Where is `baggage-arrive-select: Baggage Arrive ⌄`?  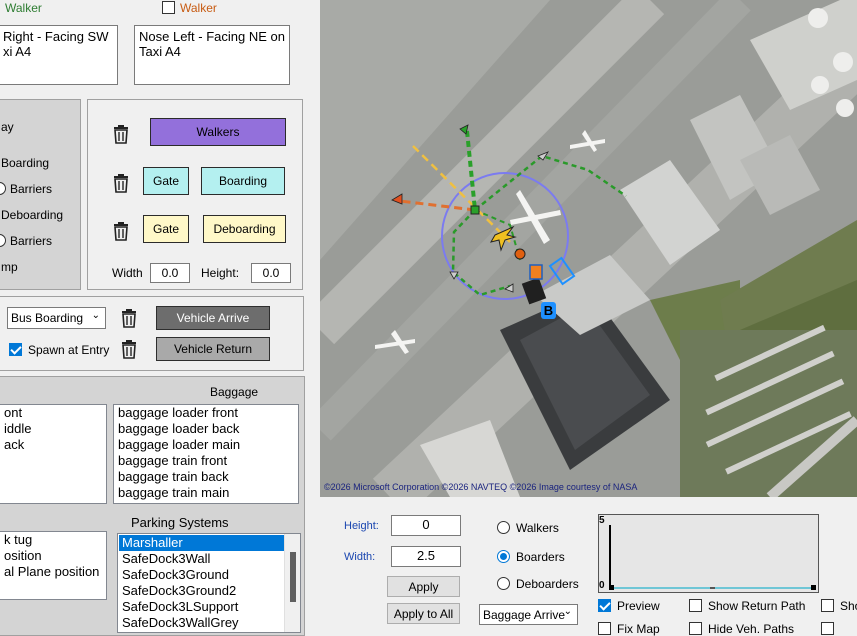
baggage-arrive-select: Baggage Arrive ⌄ is located at coordinates (528, 614).